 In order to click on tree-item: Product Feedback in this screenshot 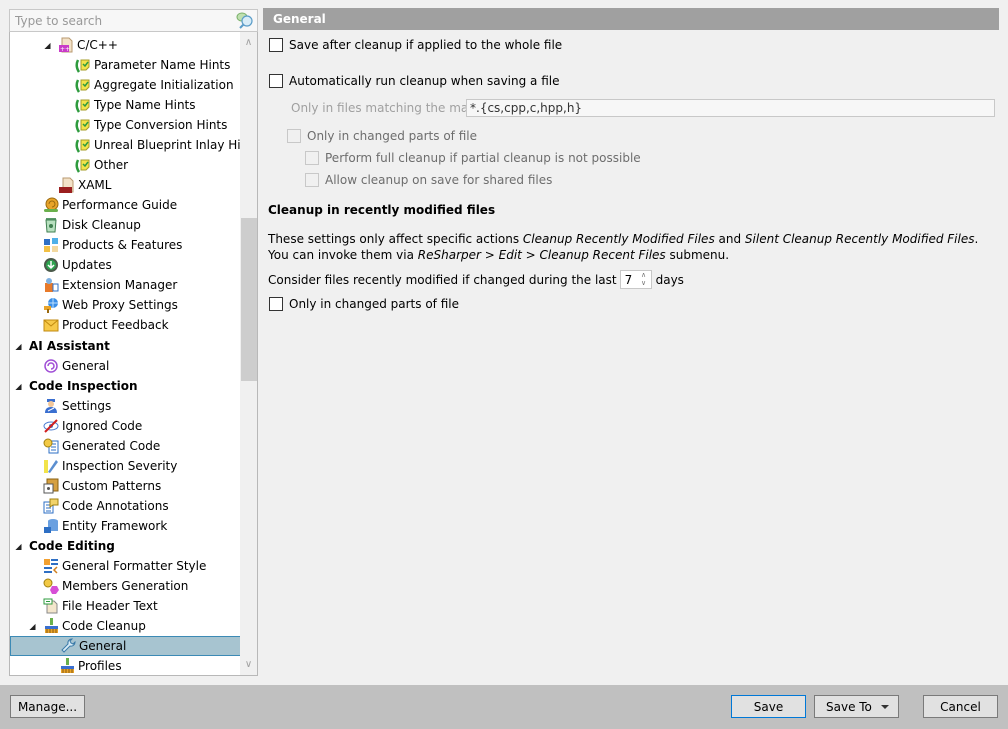, I will do `click(125, 325)`.